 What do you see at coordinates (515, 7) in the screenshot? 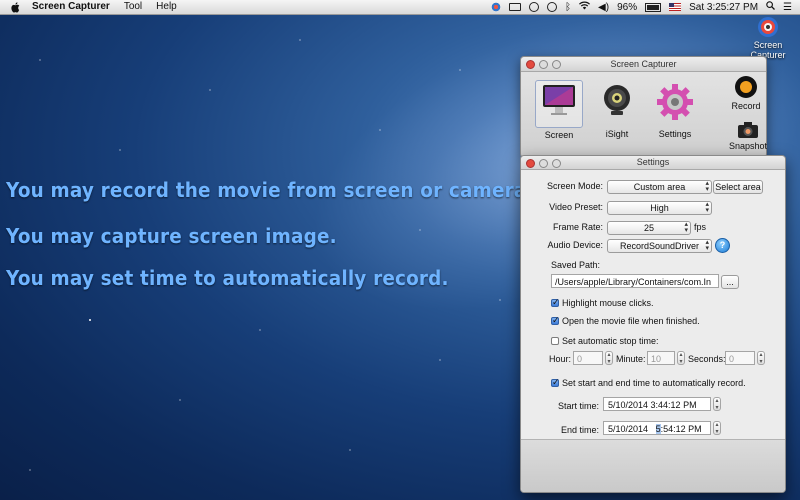
I see `display-icon` at bounding box center [515, 7].